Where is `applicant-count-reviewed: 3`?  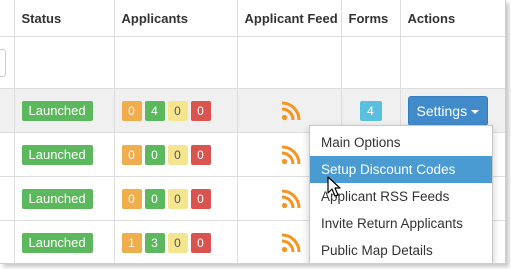 applicant-count-reviewed: 3 is located at coordinates (154, 242).